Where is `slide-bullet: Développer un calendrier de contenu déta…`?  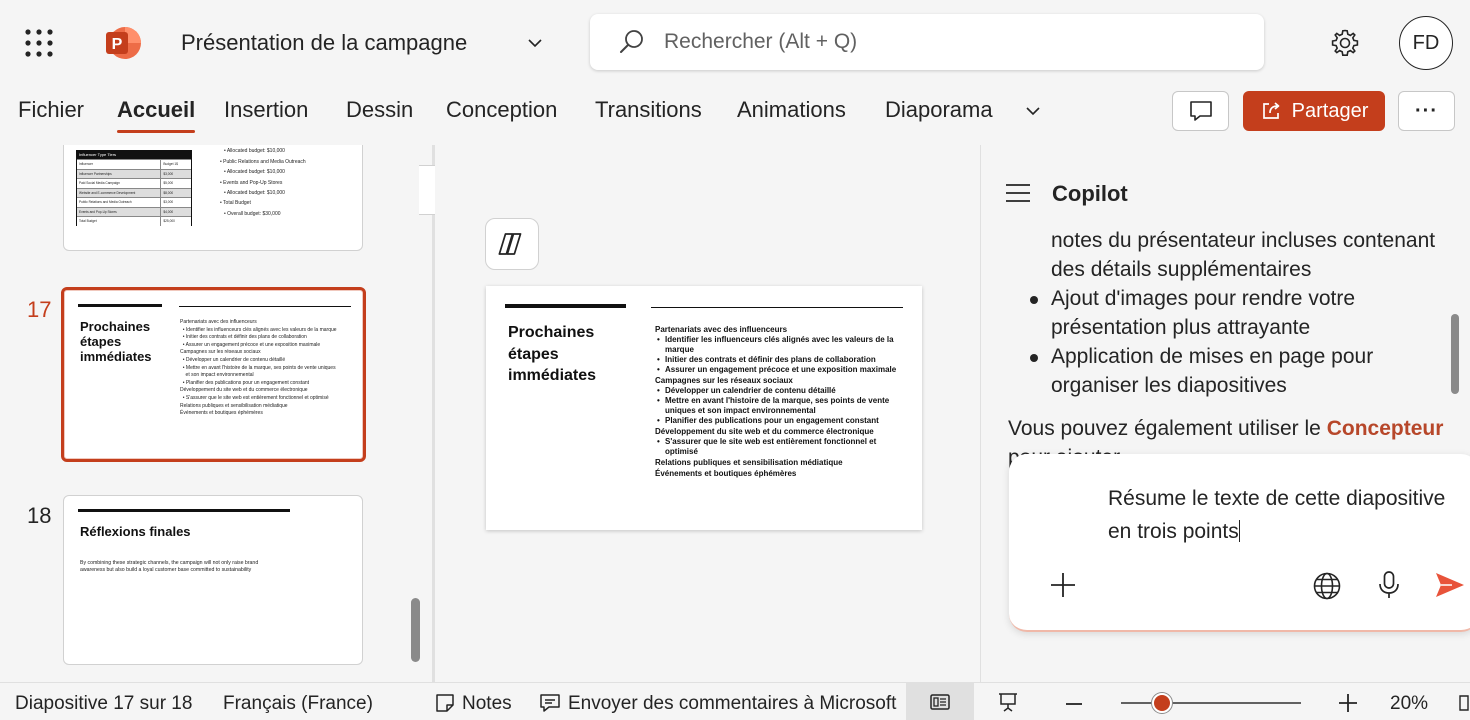
slide-bullet: Développer un calendrier de contenu déta… is located at coordinates (781, 391).